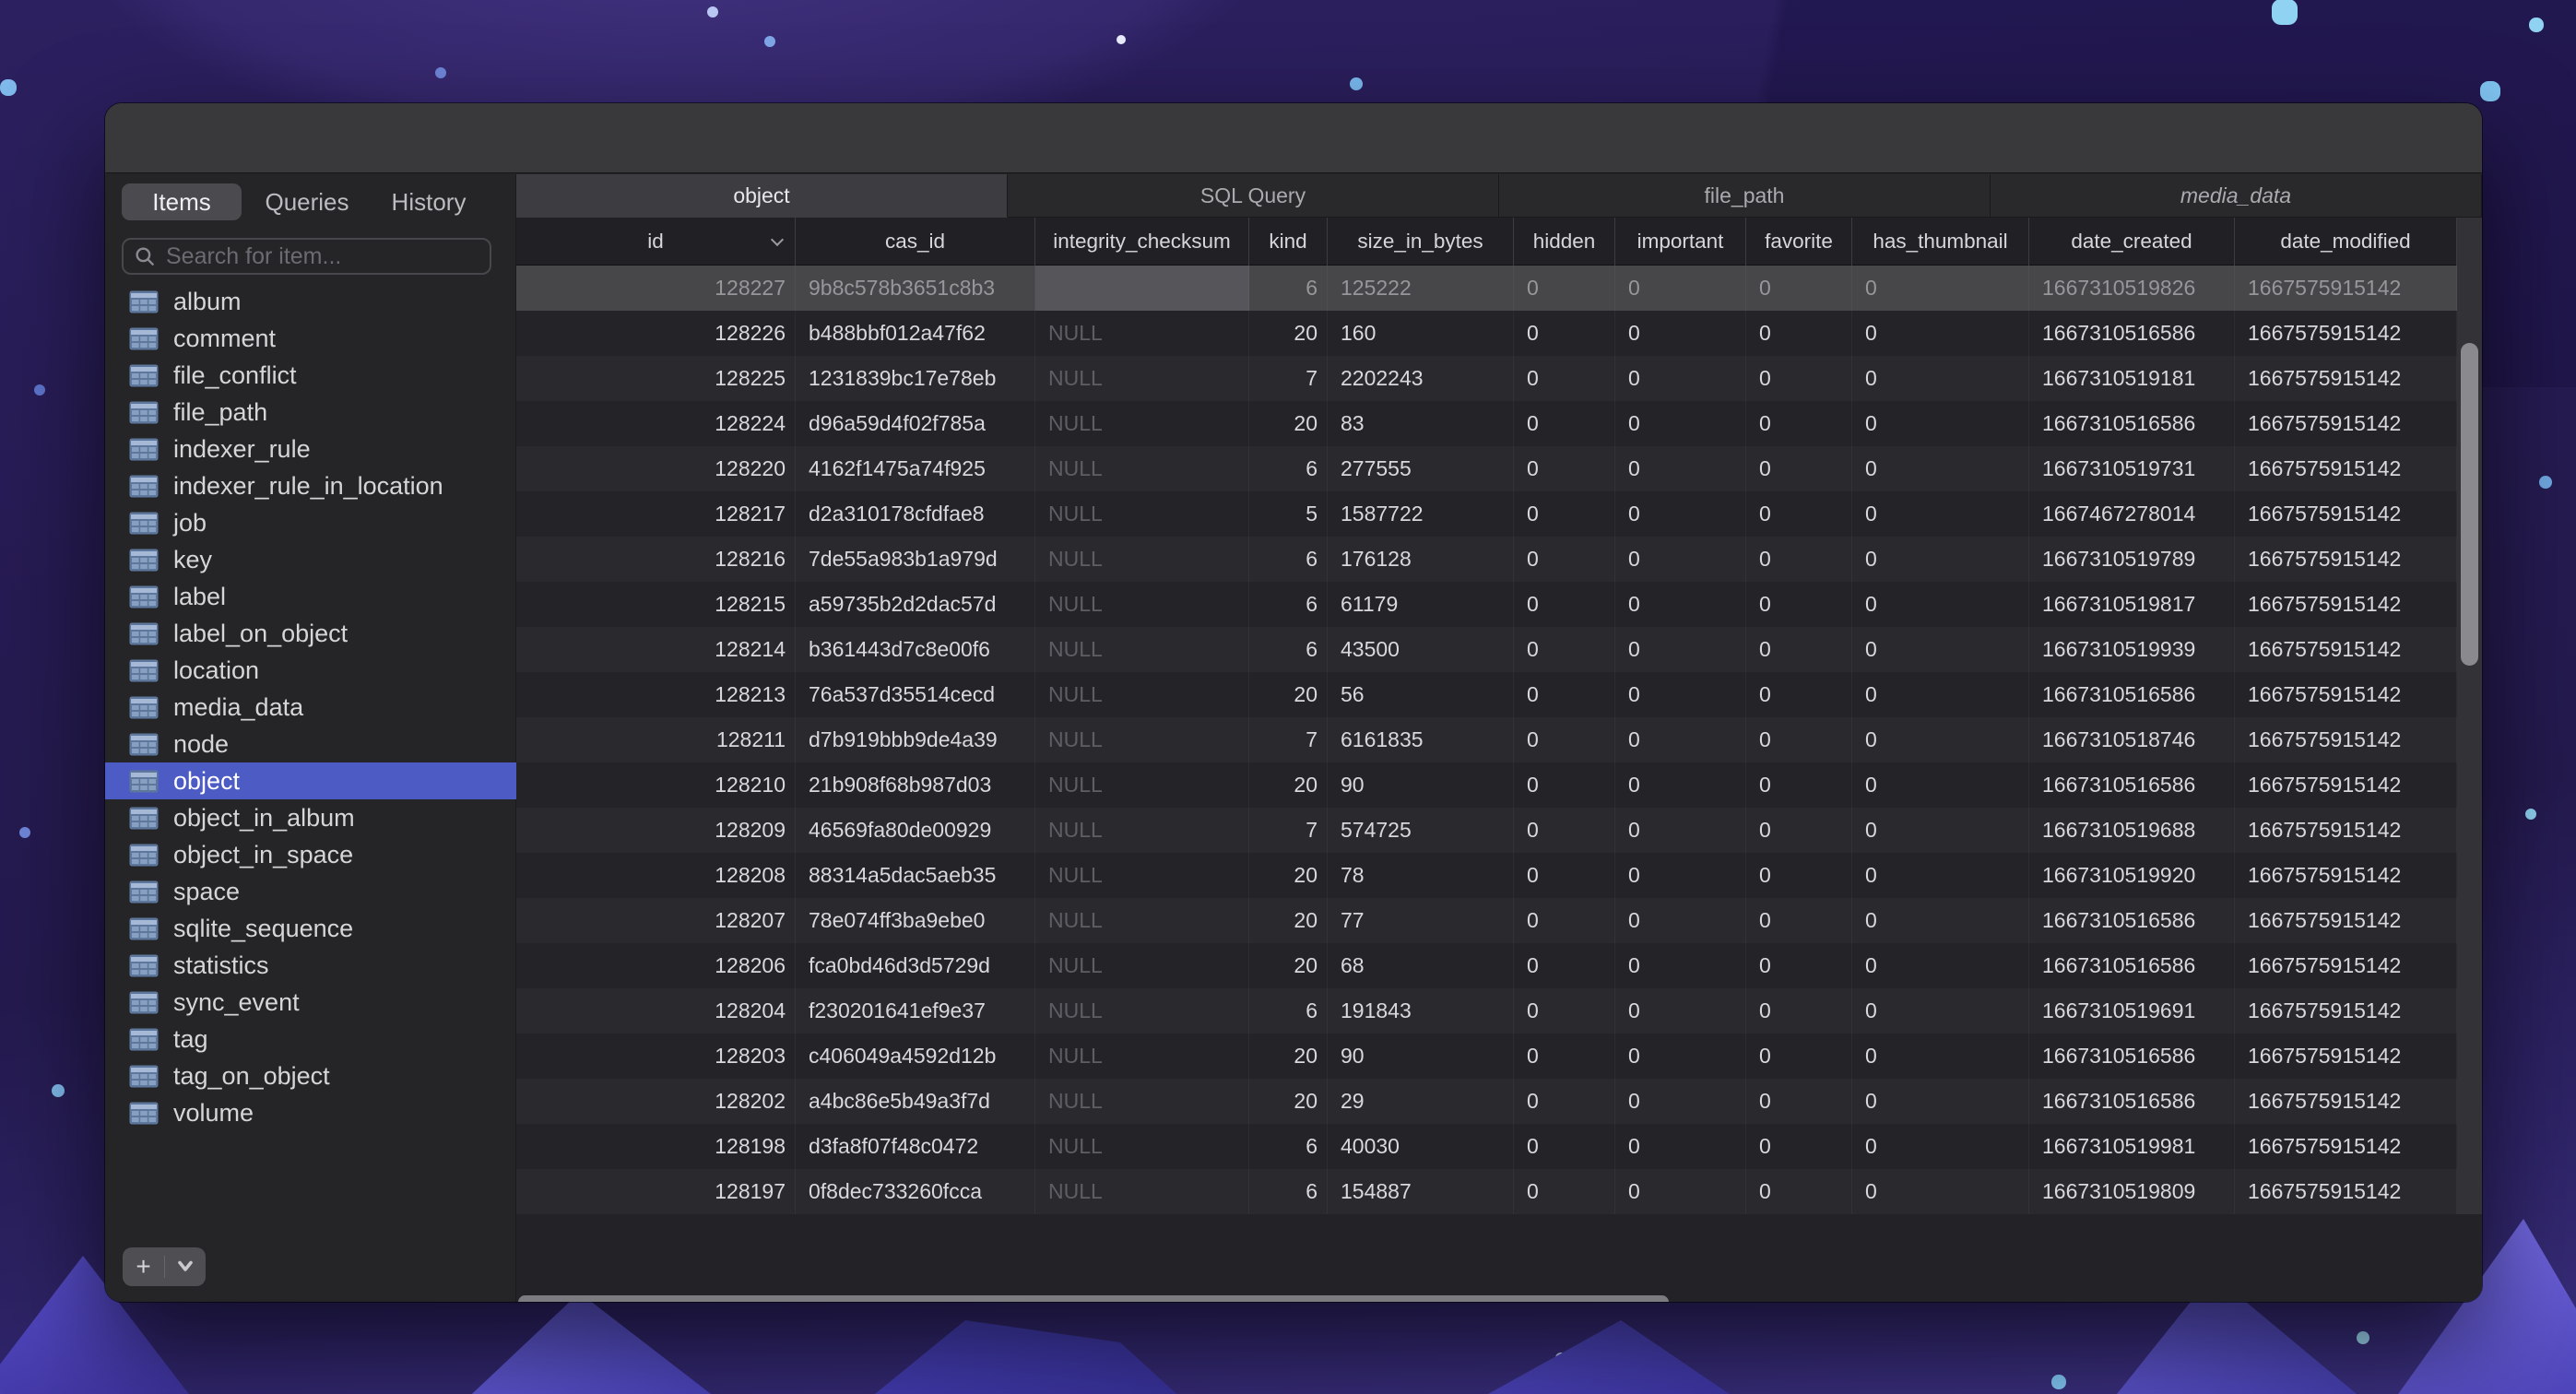  What do you see at coordinates (915, 921) in the screenshot?
I see `cell-cas_id: 78e074ff3ba9ebe0` at bounding box center [915, 921].